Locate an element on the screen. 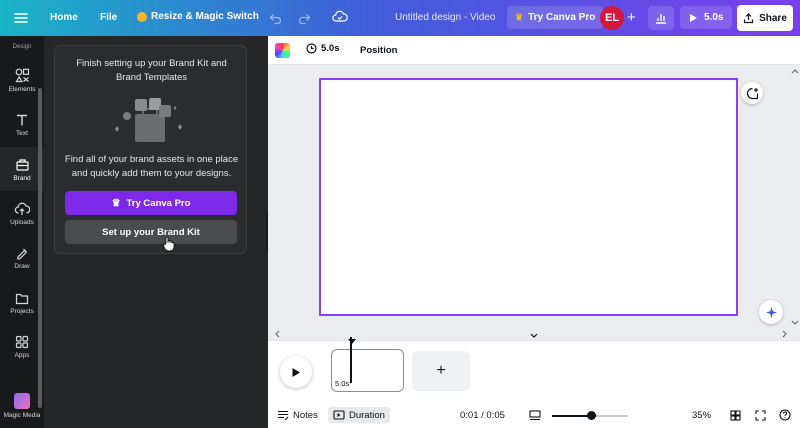 The image size is (800, 428). duration-value: 5.0s is located at coordinates (330, 48).